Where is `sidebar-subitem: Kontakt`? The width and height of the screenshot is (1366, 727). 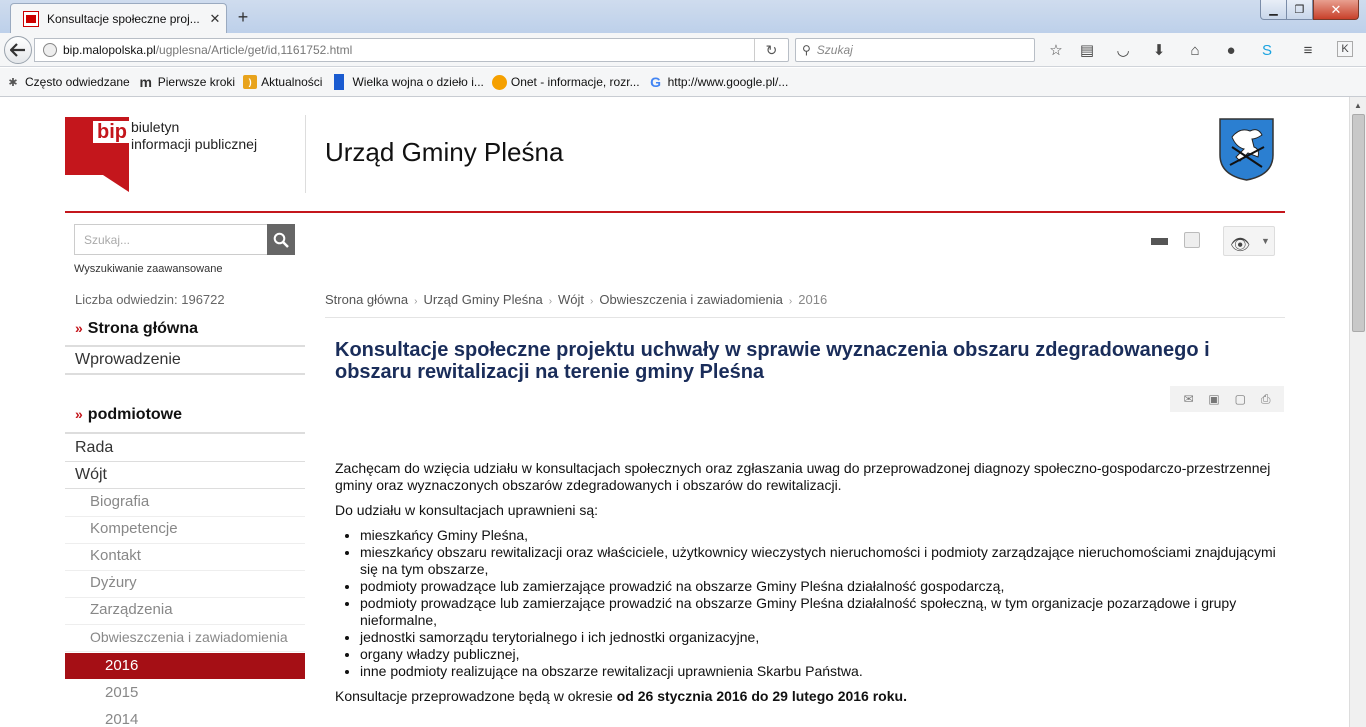 sidebar-subitem: Kontakt is located at coordinates (185, 558).